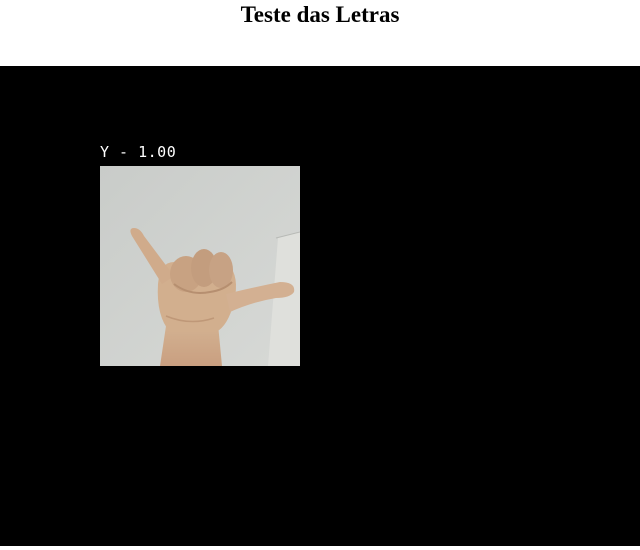 Image resolution: width=640 pixels, height=550 pixels. I want to click on hand-sign-y-image, so click(200, 266).